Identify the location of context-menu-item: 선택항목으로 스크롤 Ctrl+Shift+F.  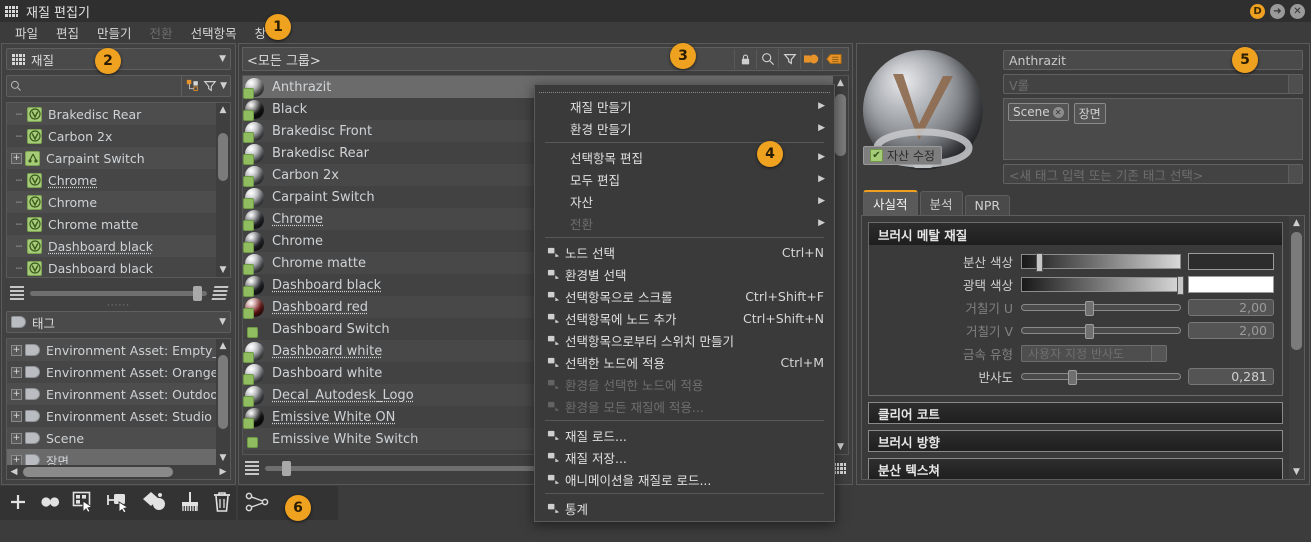
(684, 296).